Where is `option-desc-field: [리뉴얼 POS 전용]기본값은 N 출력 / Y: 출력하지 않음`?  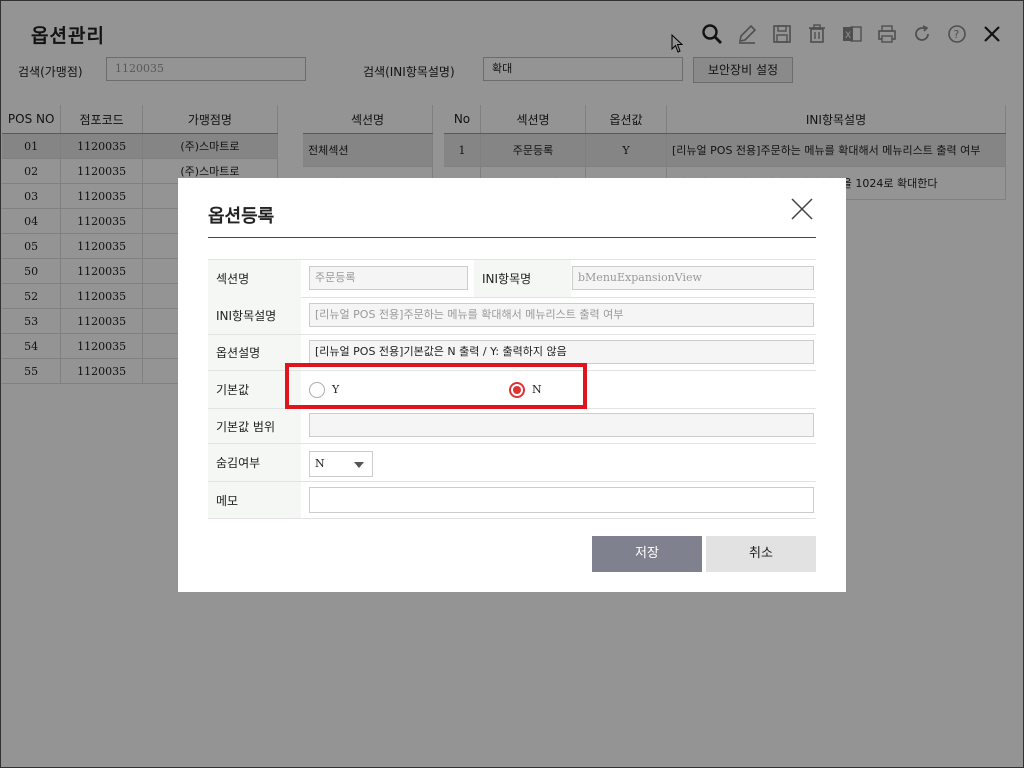
option-desc-field: [리뉴얼 POS 전용]기본값은 N 출력 / Y: 출력하지 않음 is located at coordinates (561, 352).